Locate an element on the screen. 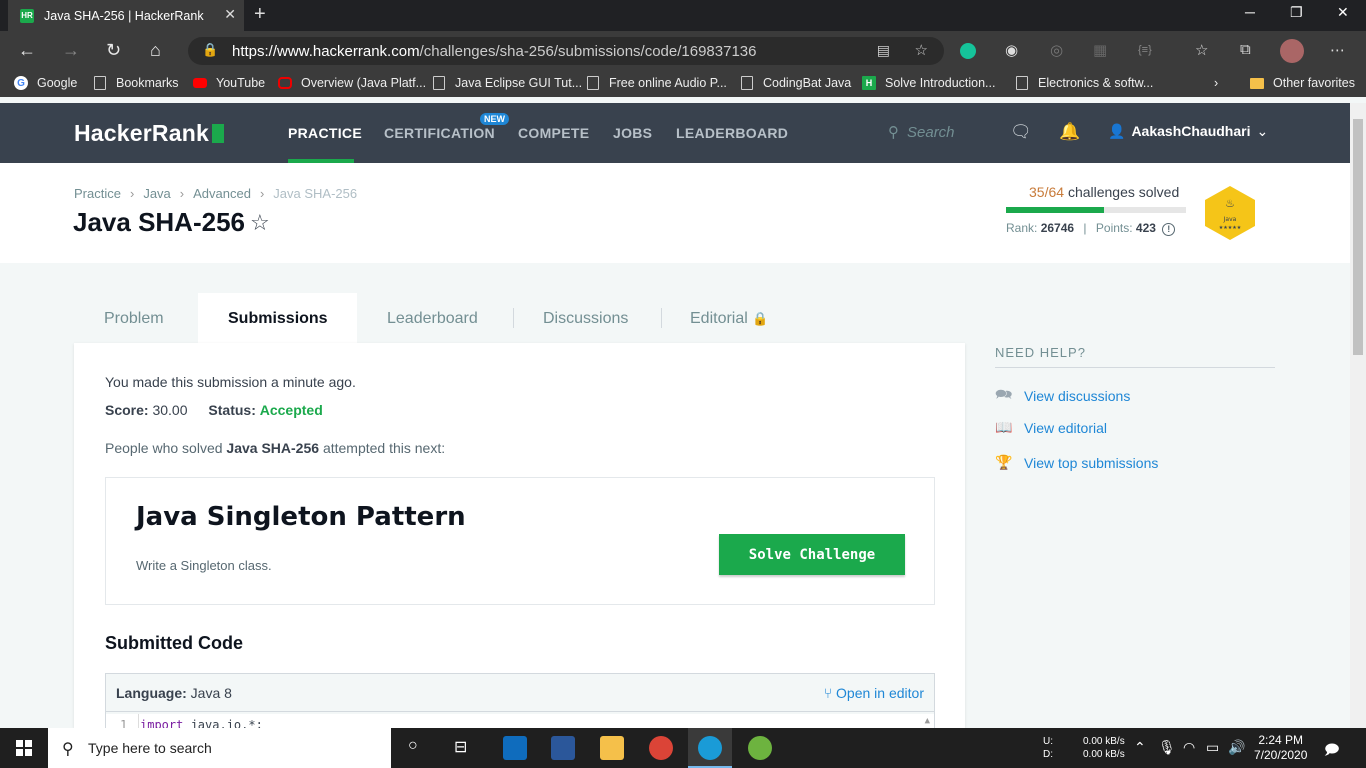 The width and height of the screenshot is (1366, 768). rank-points: Rank: 26746 | Points: 423 ! is located at coordinates (1091, 228).